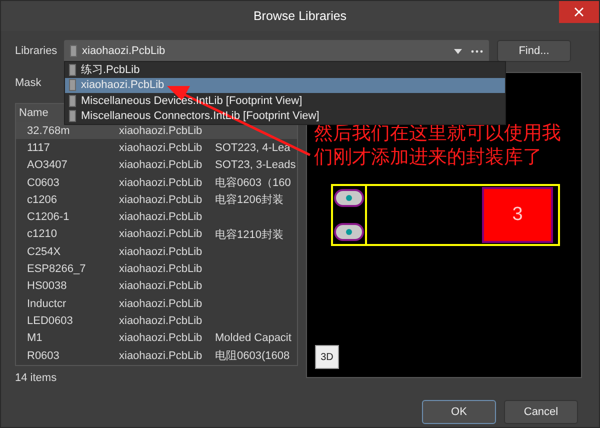 The image size is (600, 428). What do you see at coordinates (48, 130) in the screenshot?
I see `table-cell: 32.768m` at bounding box center [48, 130].